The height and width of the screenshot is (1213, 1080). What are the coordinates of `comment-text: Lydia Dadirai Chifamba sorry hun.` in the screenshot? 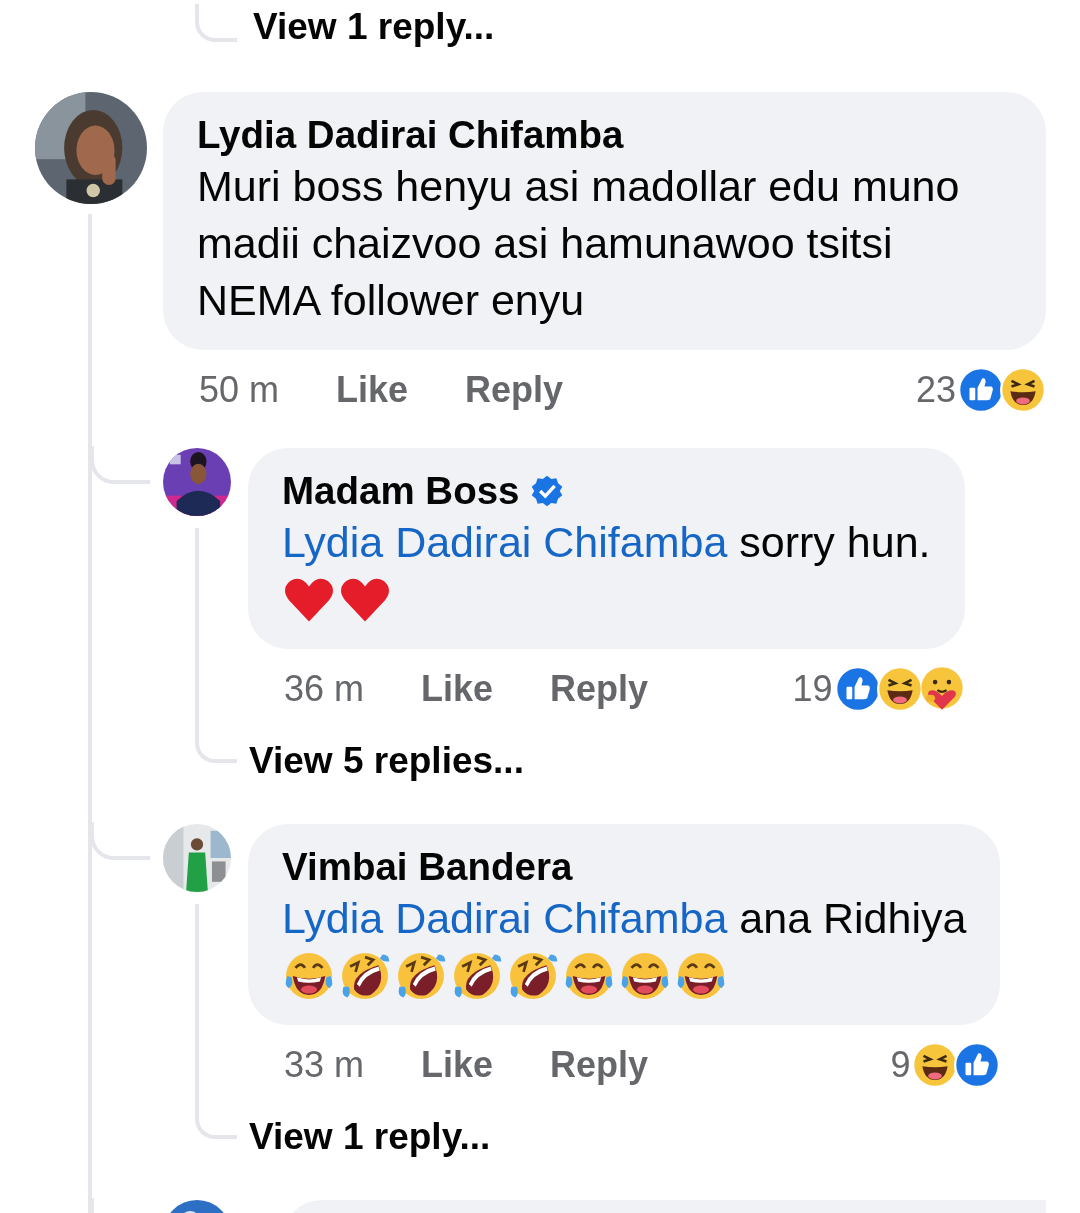 It's located at (606, 542).